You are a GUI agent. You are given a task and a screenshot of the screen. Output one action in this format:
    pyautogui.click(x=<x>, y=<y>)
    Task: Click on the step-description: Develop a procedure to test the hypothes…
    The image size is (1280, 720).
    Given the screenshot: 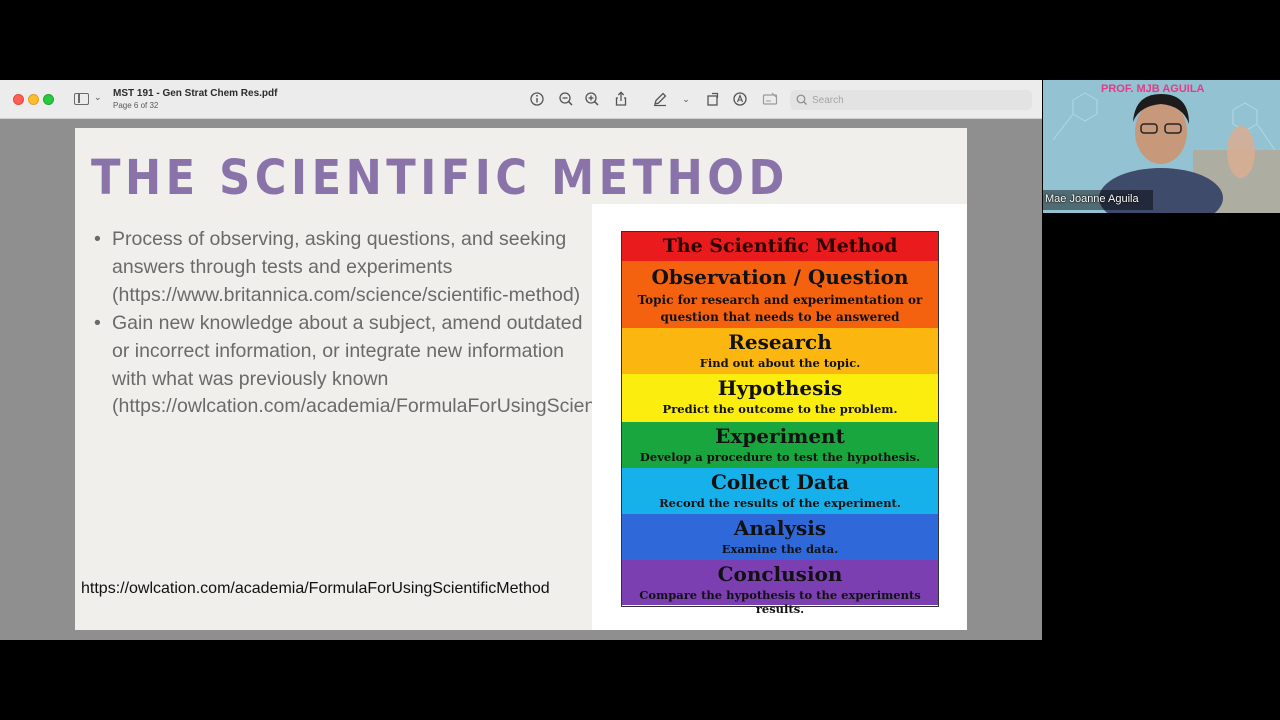 What is the action you would take?
    pyautogui.click(x=780, y=457)
    